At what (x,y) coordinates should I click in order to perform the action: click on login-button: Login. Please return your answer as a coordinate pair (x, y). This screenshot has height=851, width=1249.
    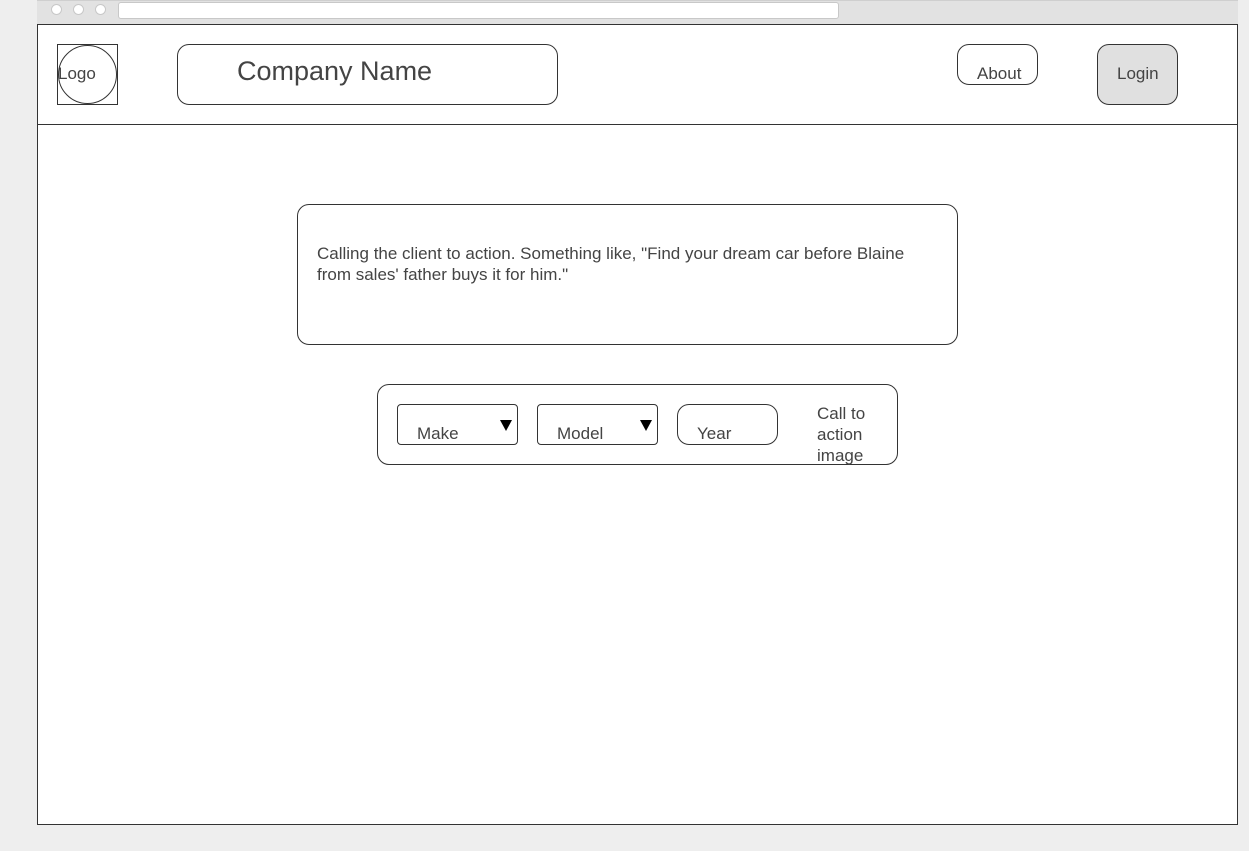
    Looking at the image, I should click on (1137, 74).